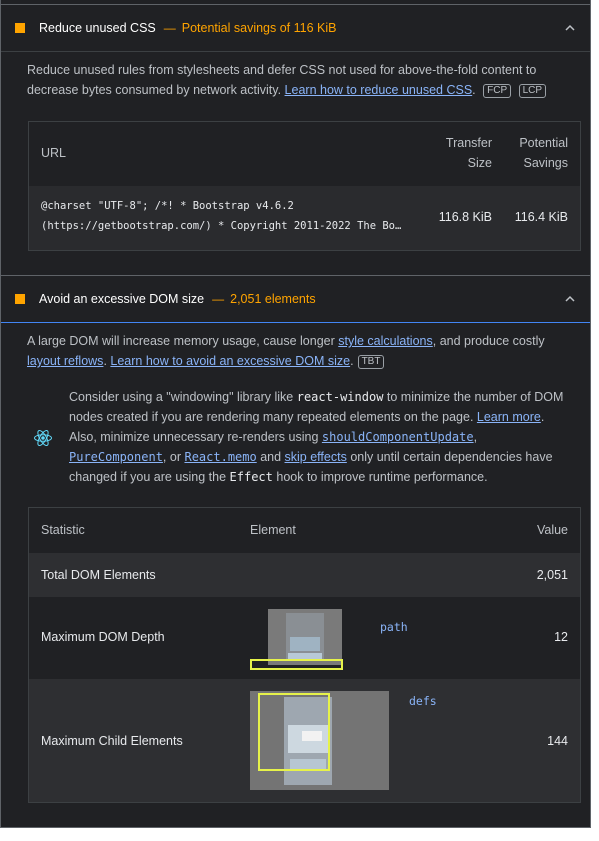 This screenshot has width=599, height=841. Describe the element at coordinates (557, 741) in the screenshot. I see `stat-value: 144` at that location.